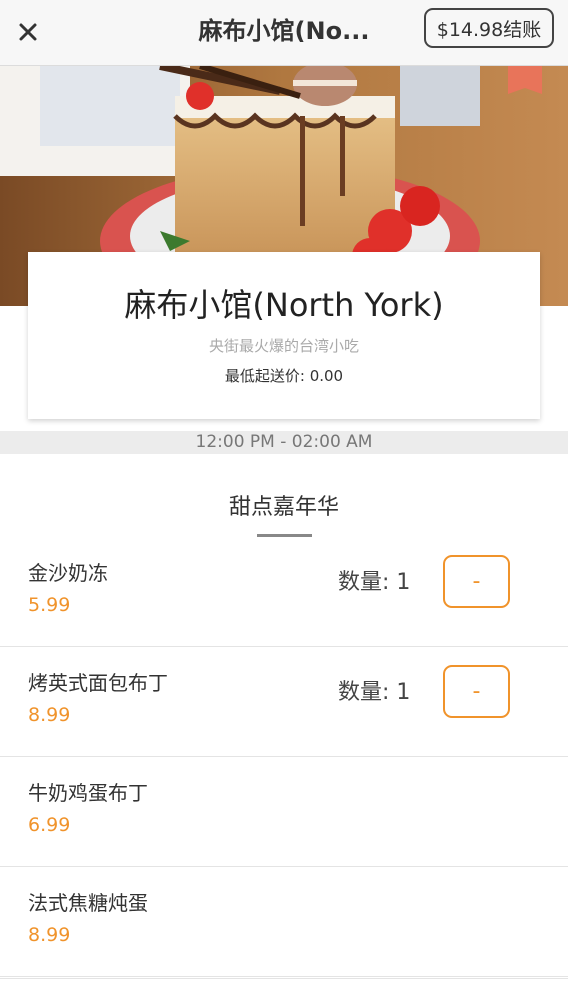 Image resolution: width=568 pixels, height=987 pixels. What do you see at coordinates (284, 442) in the screenshot?
I see `opening-hours: 12:00 PM - 02:00 AM` at bounding box center [284, 442].